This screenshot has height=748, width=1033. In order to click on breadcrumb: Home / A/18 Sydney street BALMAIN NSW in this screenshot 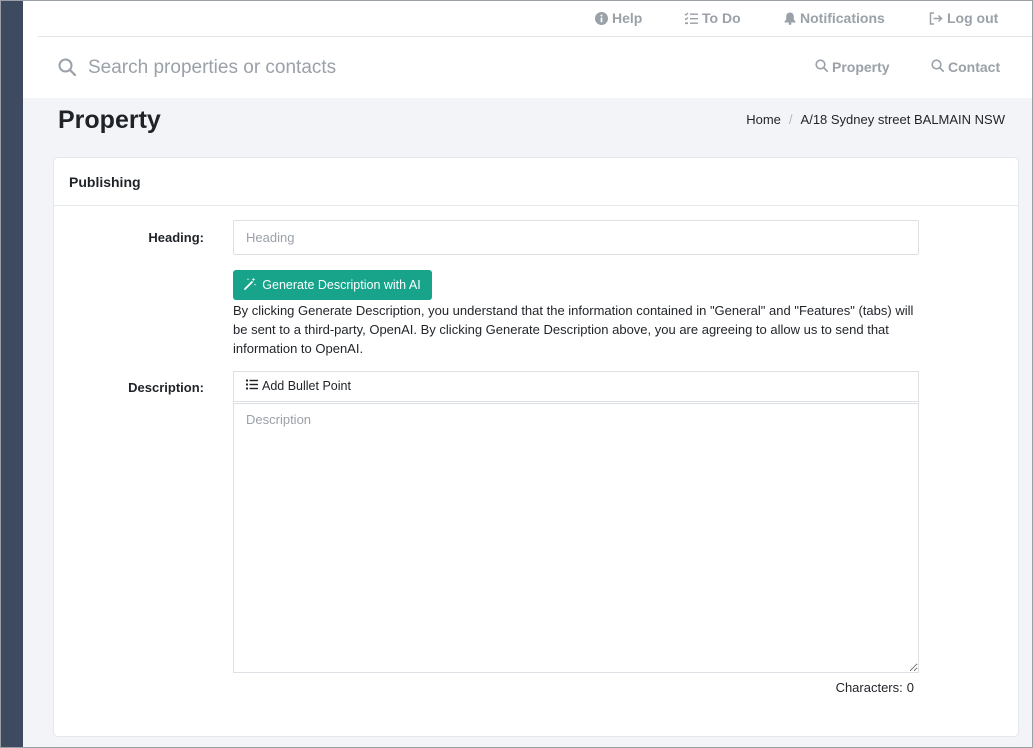, I will do `click(875, 119)`.